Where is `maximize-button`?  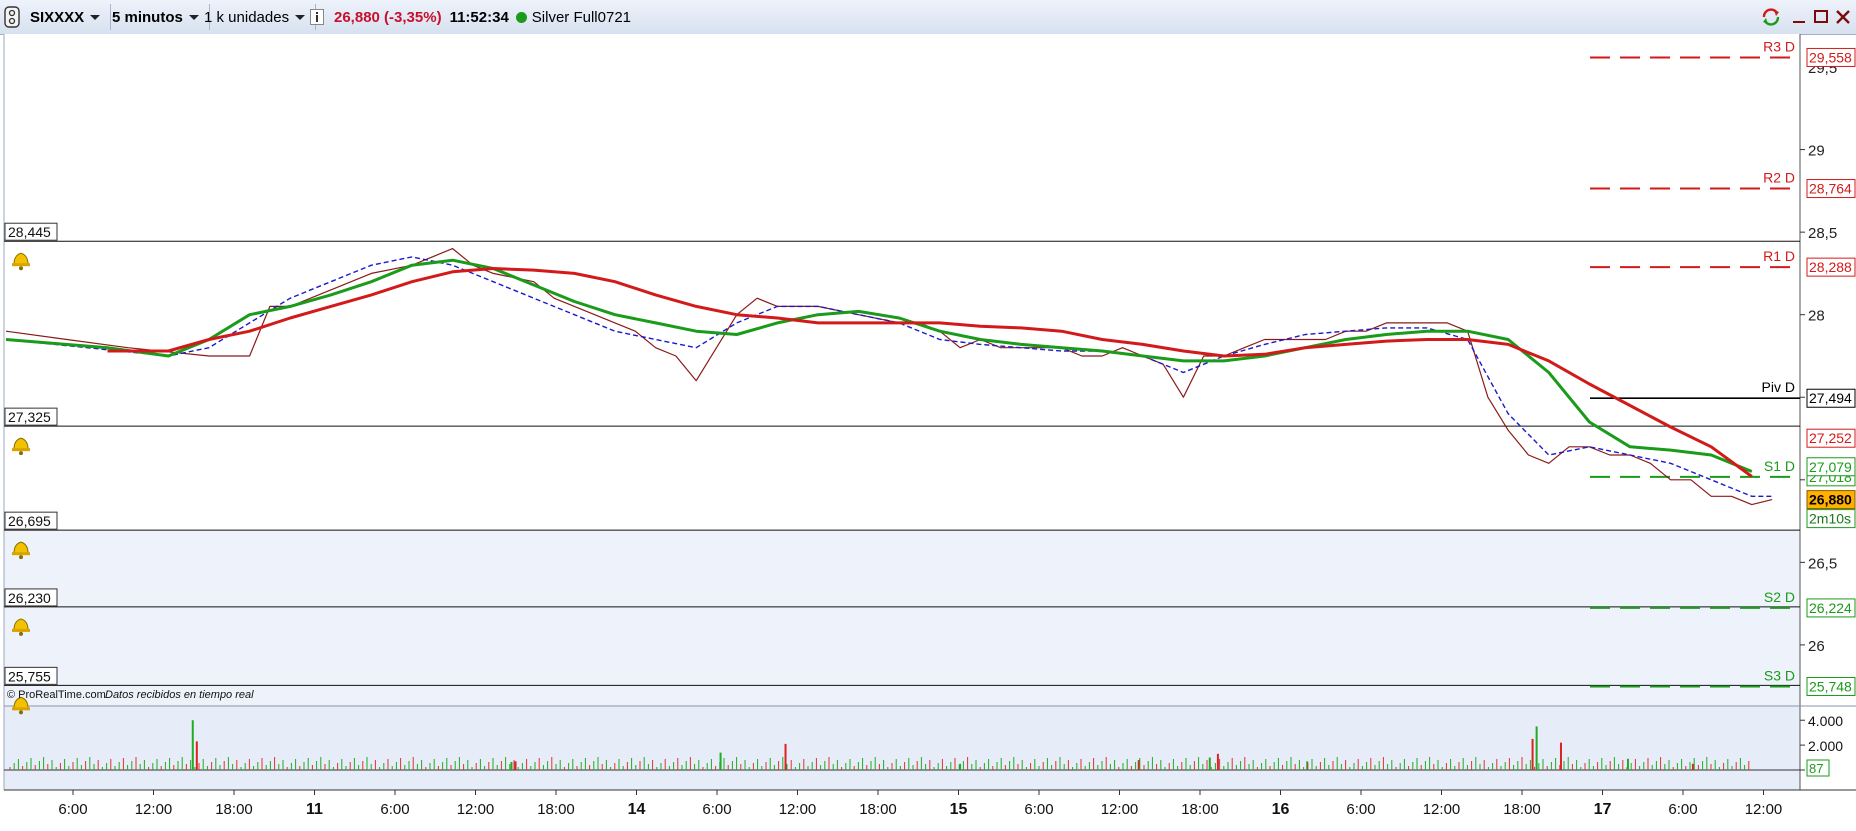
maximize-button is located at coordinates (1821, 17).